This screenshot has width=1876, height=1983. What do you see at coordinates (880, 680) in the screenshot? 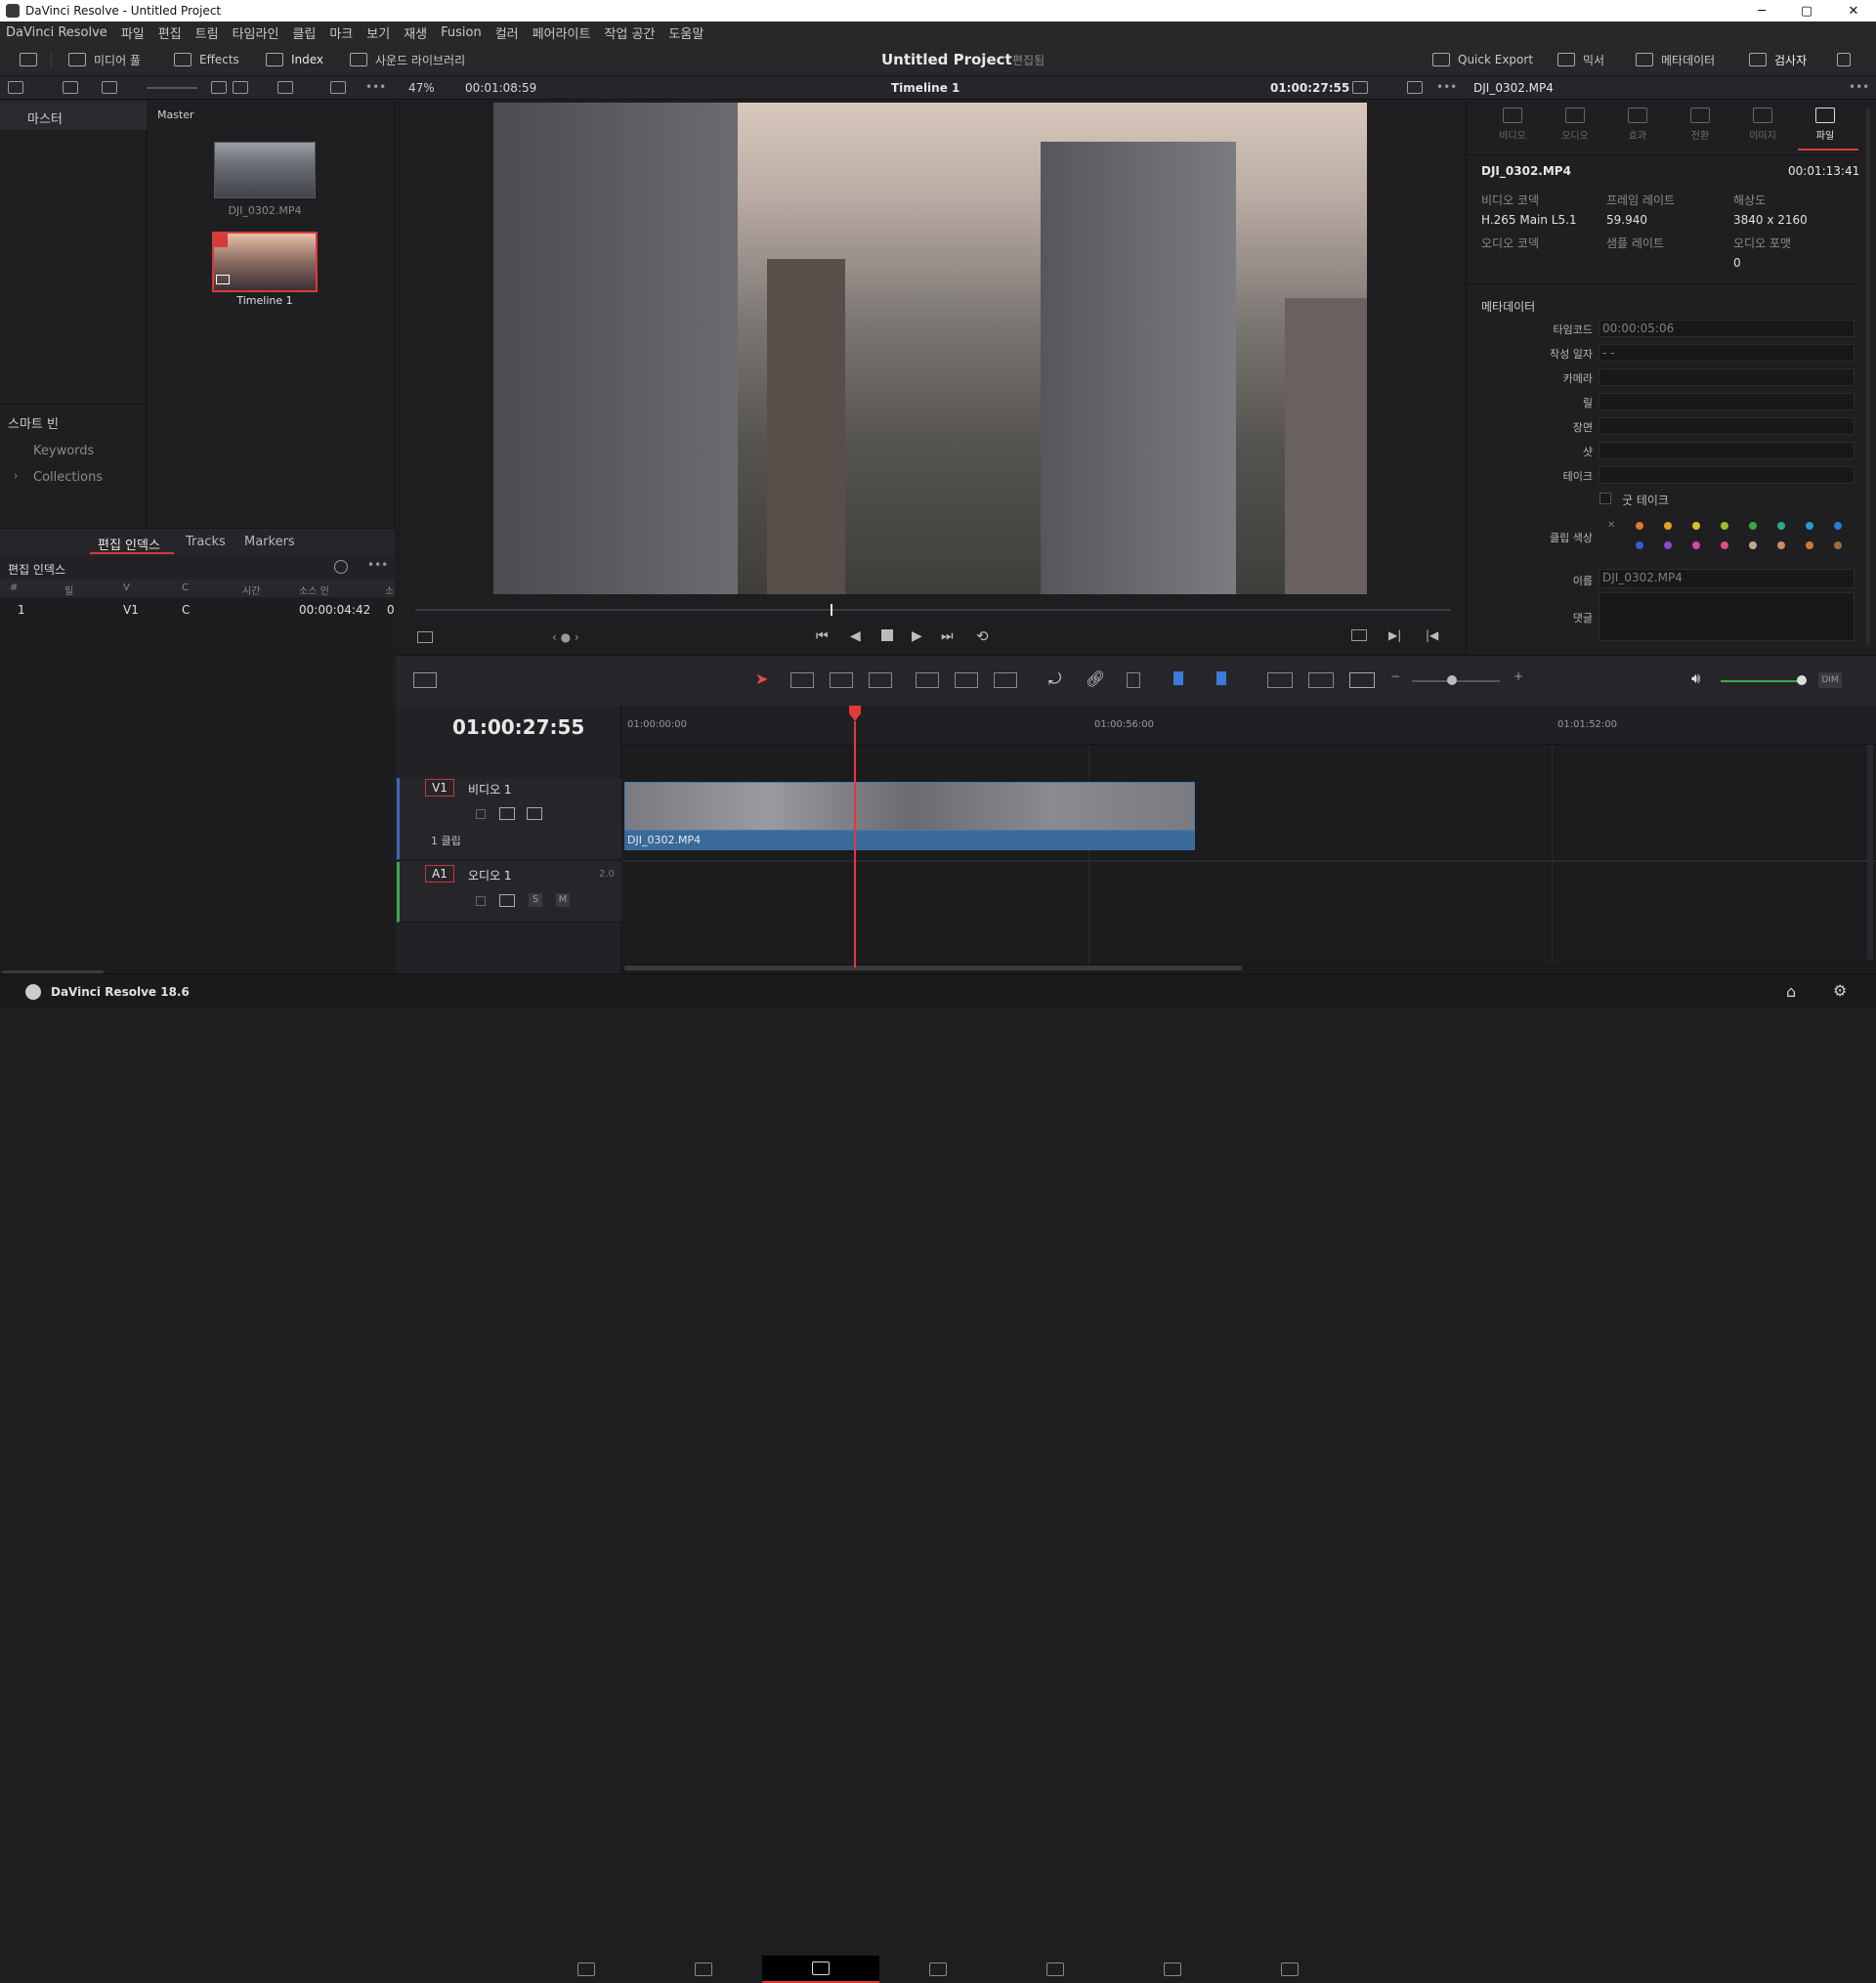
I see `blade-tool-icon` at bounding box center [880, 680].